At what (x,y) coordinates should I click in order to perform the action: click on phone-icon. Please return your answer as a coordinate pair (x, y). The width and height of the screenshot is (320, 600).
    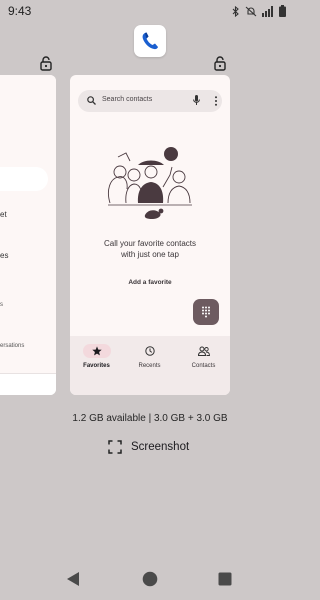
    Looking at the image, I should click on (150, 41).